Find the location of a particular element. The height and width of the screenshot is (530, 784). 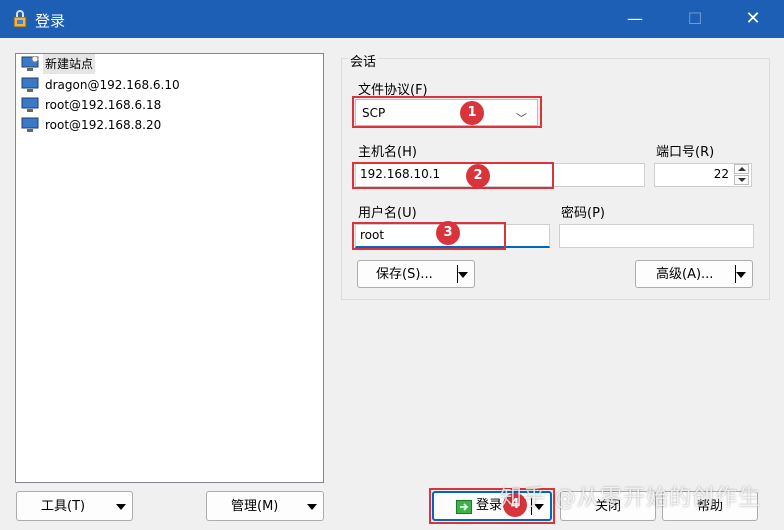

spin-up-icon is located at coordinates (741, 169).